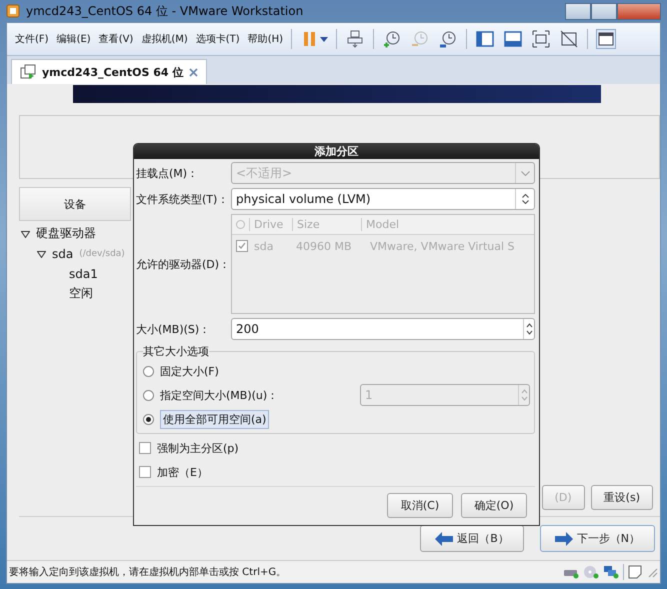  I want to click on table-cell: VMware, VMware Virtual S, so click(442, 246).